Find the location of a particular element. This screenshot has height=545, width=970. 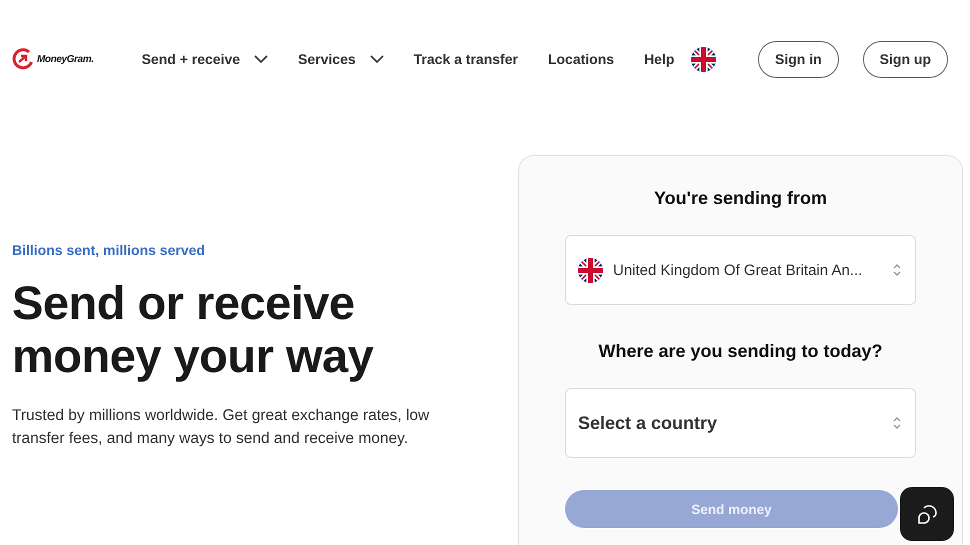

section-heading: You're sending from is located at coordinates (740, 198).